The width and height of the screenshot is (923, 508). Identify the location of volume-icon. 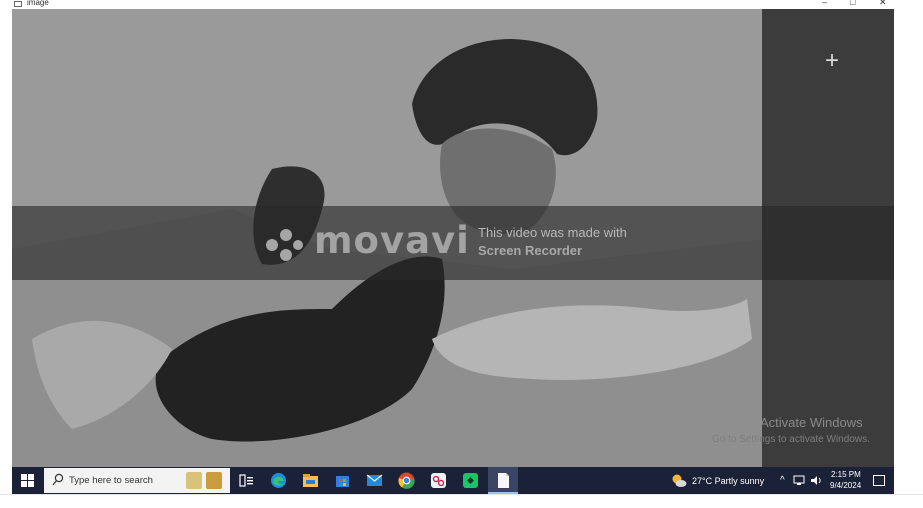
(816, 480).